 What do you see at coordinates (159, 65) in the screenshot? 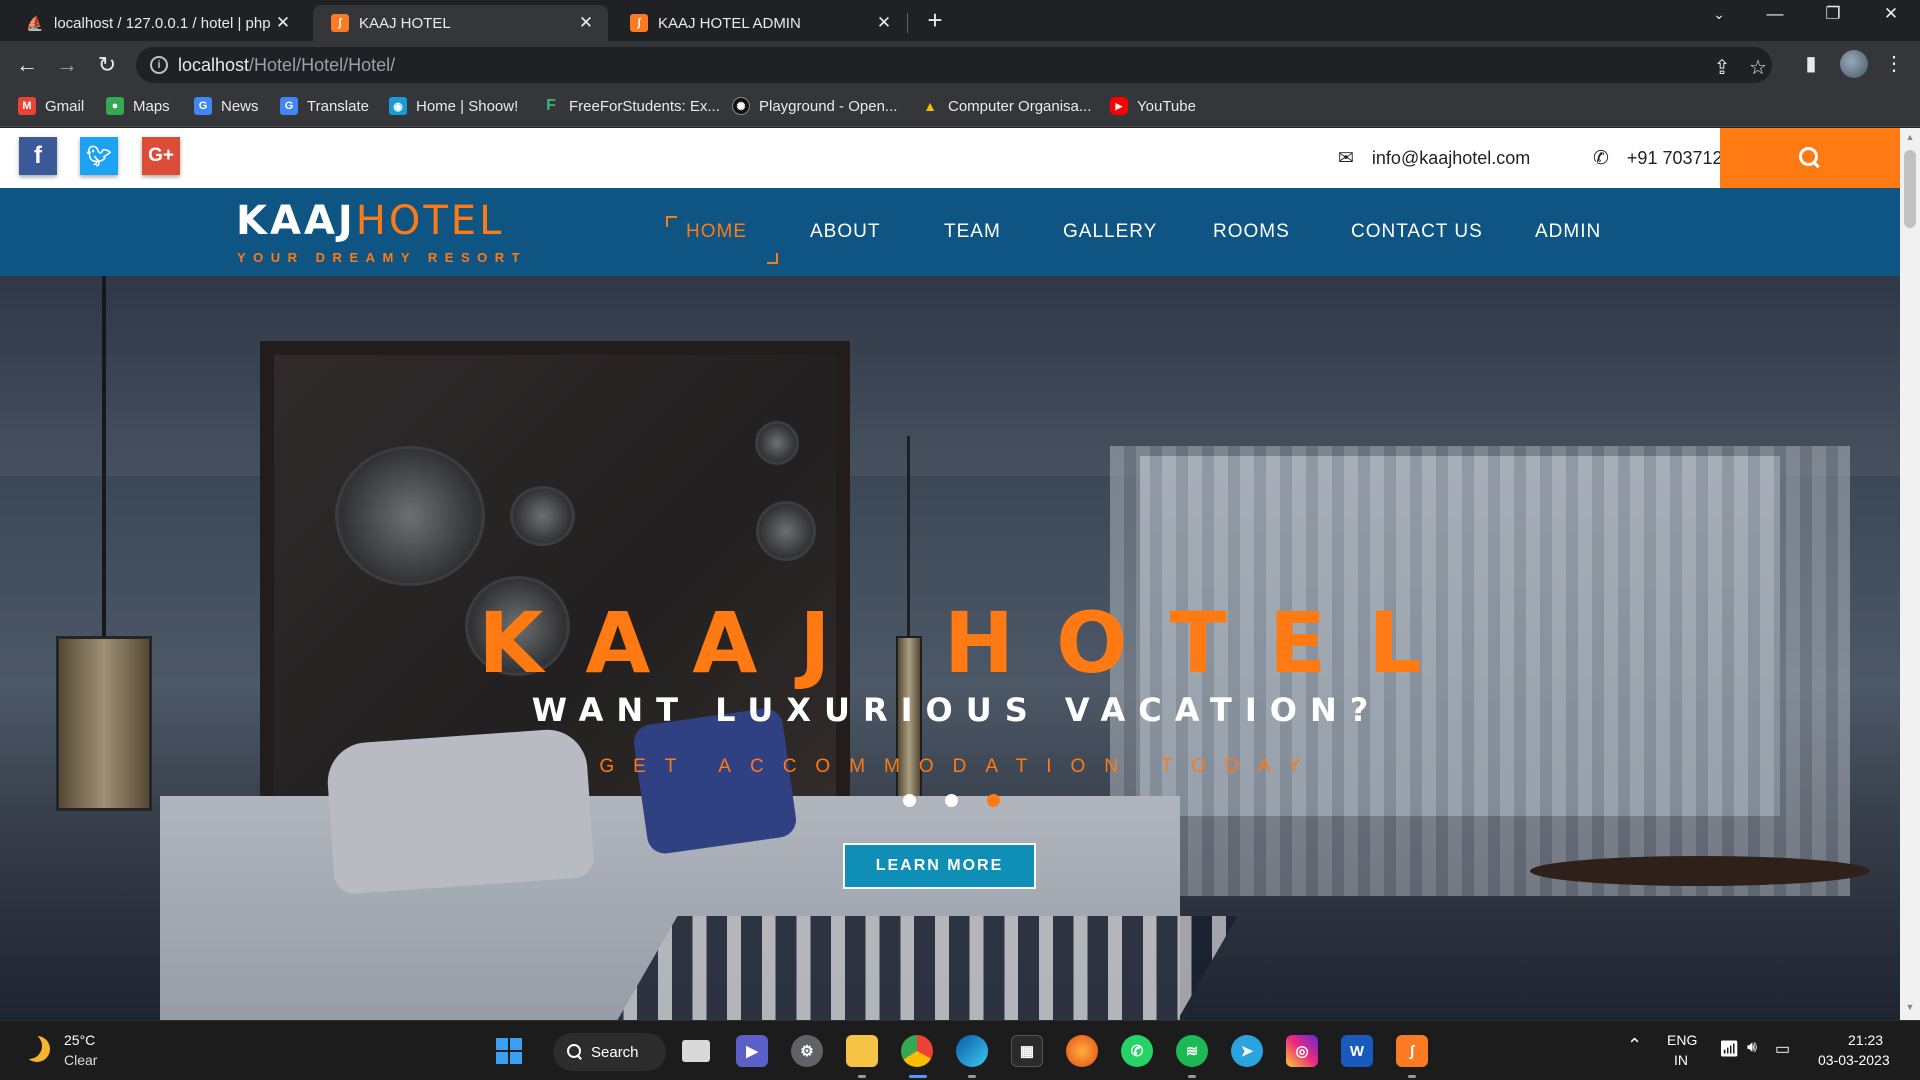
I see `site-info-icon: i` at bounding box center [159, 65].